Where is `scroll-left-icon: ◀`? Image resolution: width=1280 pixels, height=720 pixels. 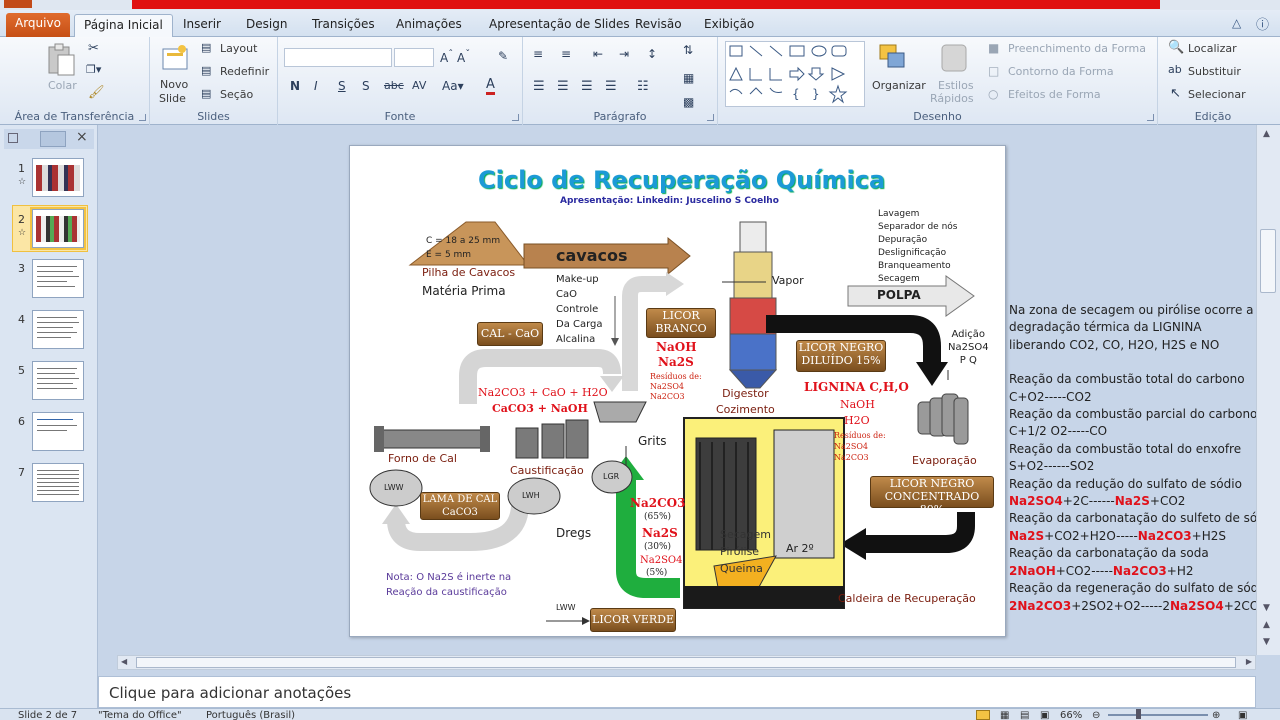
scroll-left-icon: ◀ is located at coordinates (124, 661).